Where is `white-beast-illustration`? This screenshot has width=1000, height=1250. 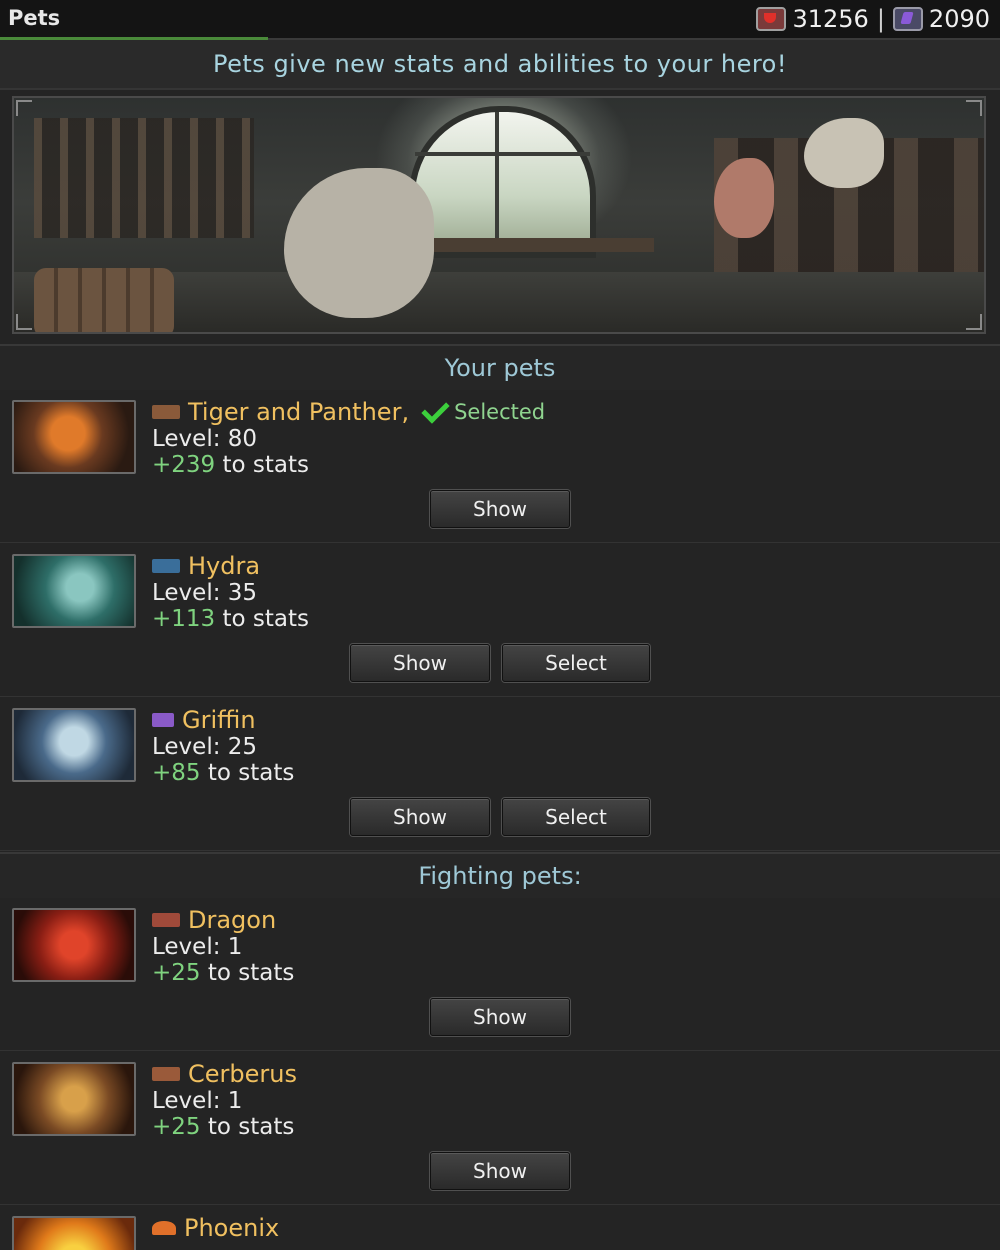 white-beast-illustration is located at coordinates (359, 243).